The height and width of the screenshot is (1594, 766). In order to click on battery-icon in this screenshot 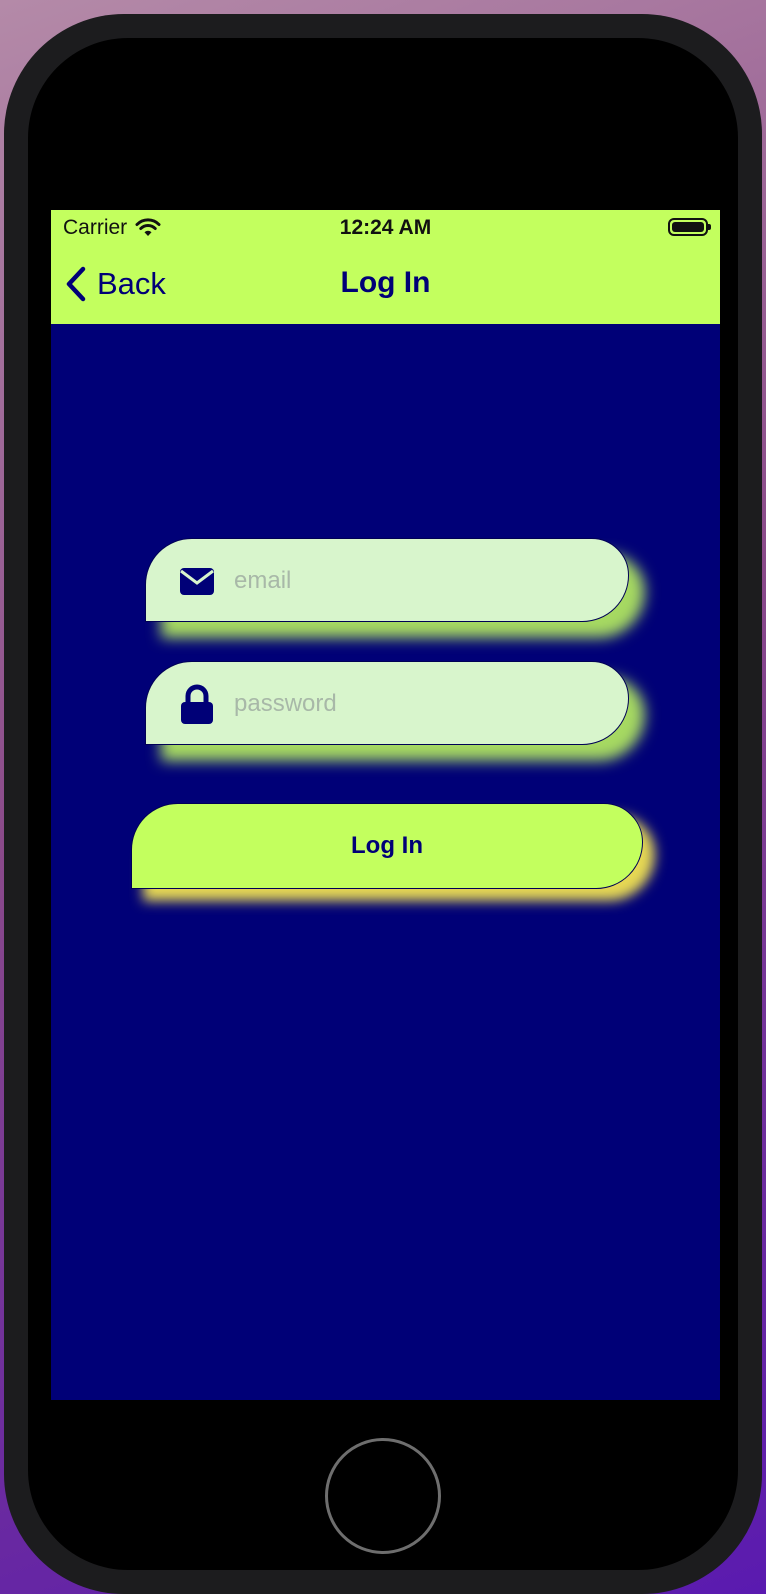, I will do `click(689, 227)`.